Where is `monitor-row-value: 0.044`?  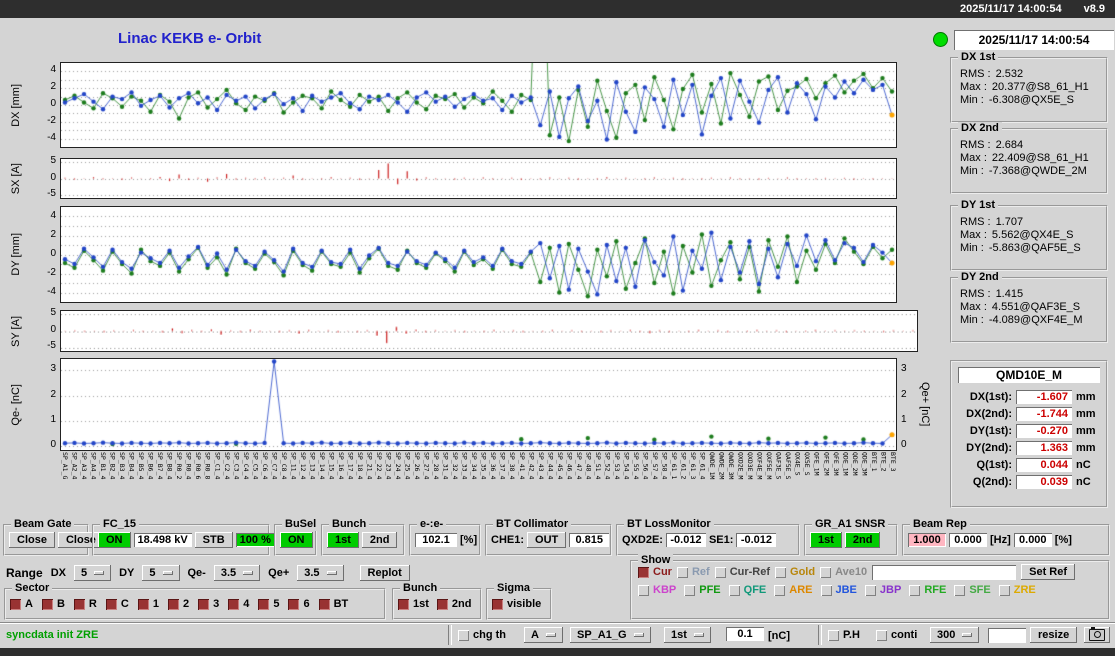
monitor-row-value: 0.044 is located at coordinates (1044, 464).